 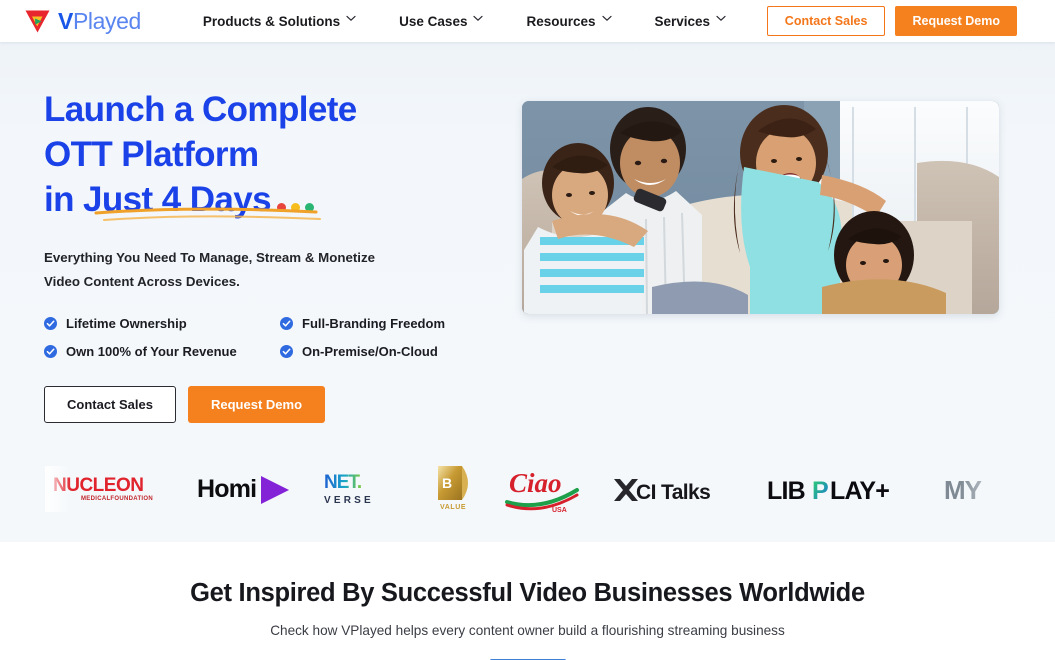 What do you see at coordinates (226, 489) in the screenshot?
I see `svg-text: Homi` at bounding box center [226, 489].